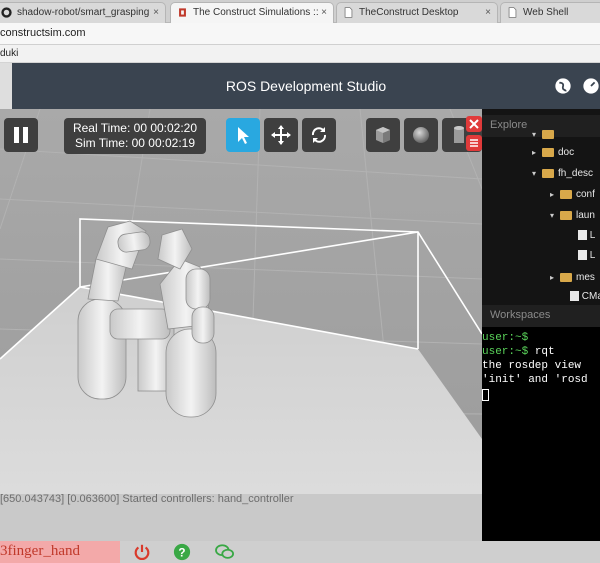 This screenshot has width=600, height=563. I want to click on bottom-bar: 3finger_hand ?, so click(300, 552).